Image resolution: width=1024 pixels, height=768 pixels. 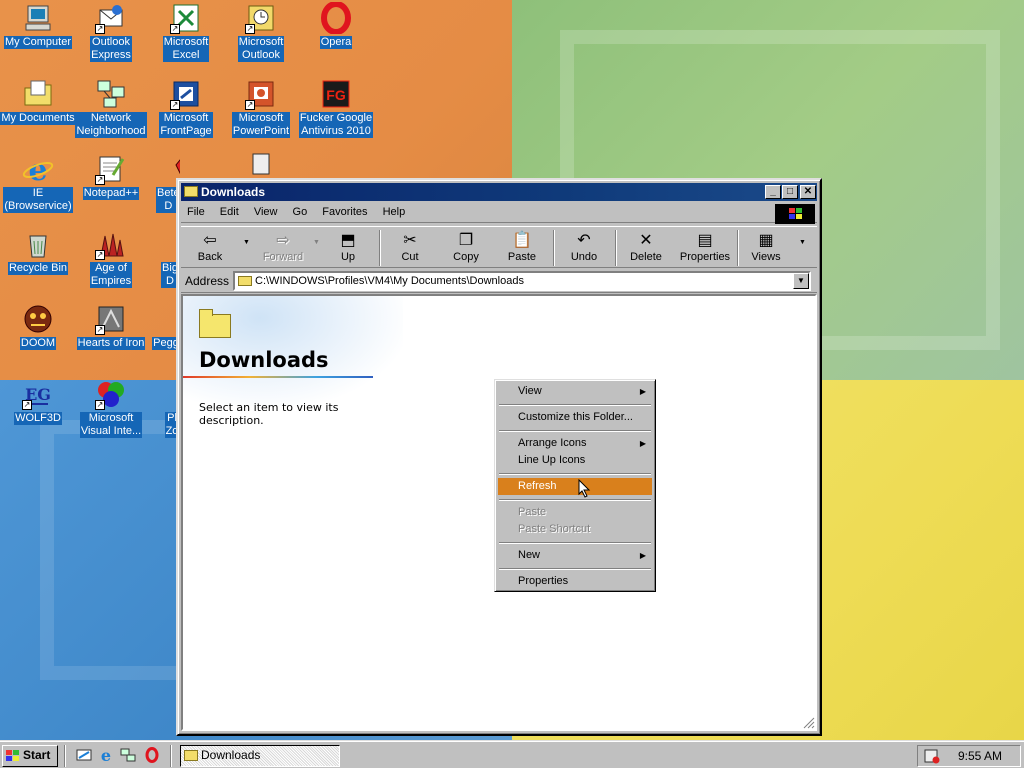 I want to click on window-titlebar: Downloads _ □ ✕, so click(x=499, y=192).